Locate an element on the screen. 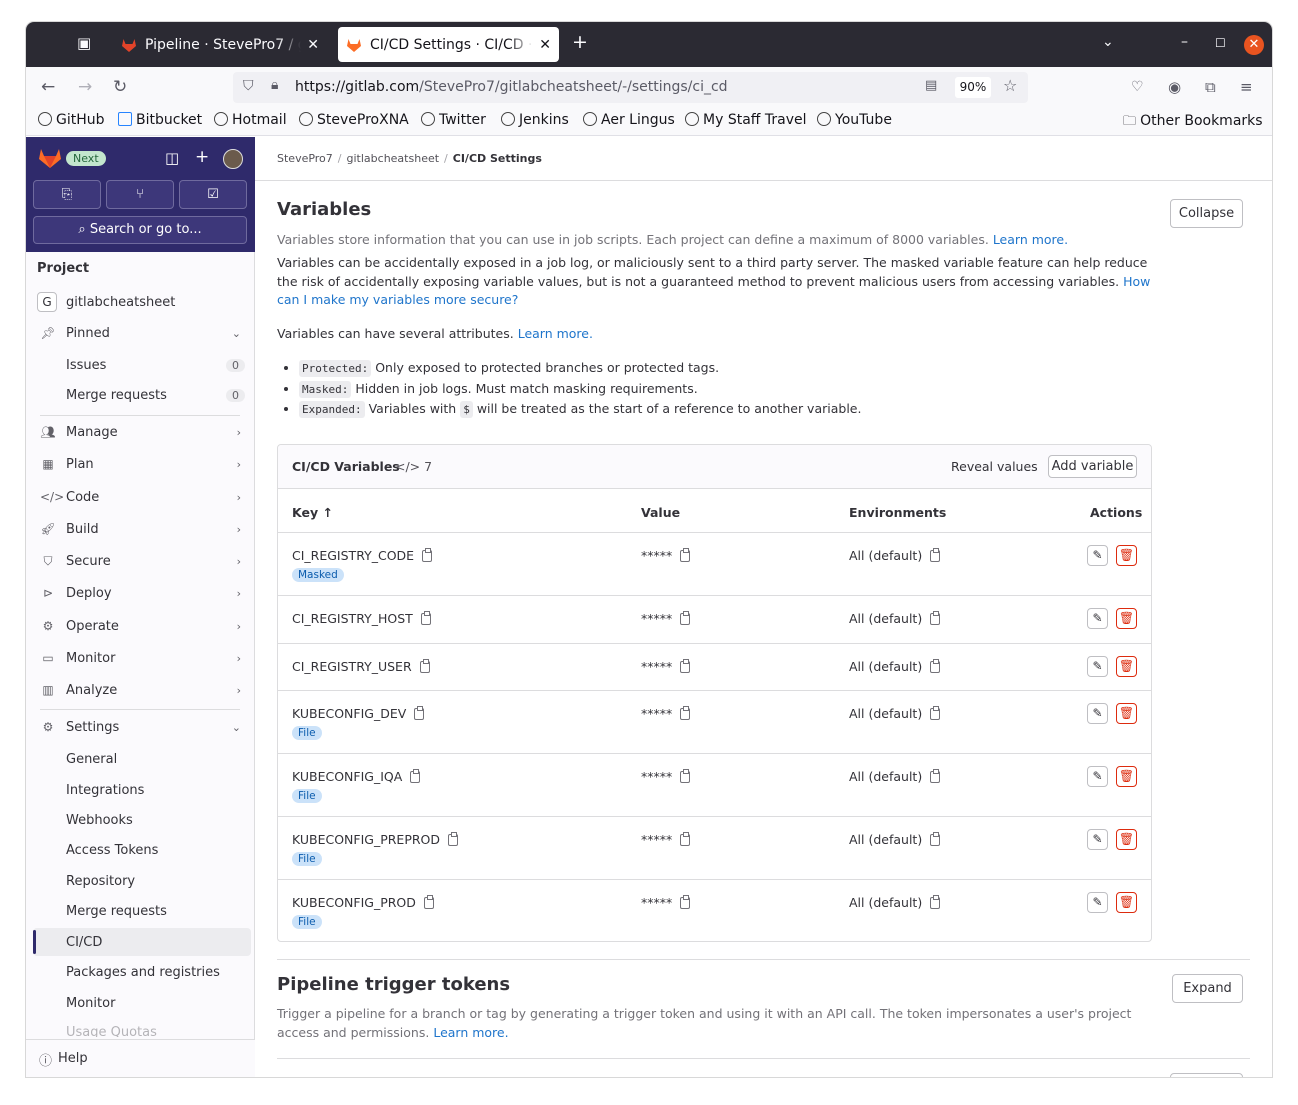  sidebar-item-build: 🚀︎ Build › is located at coordinates (140, 529).